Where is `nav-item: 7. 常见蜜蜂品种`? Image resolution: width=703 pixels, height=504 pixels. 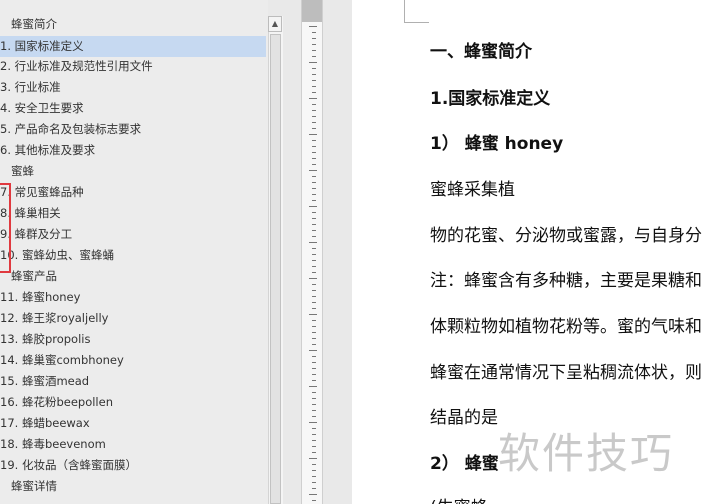 nav-item: 7. 常见蜜蜂品种 is located at coordinates (133, 192).